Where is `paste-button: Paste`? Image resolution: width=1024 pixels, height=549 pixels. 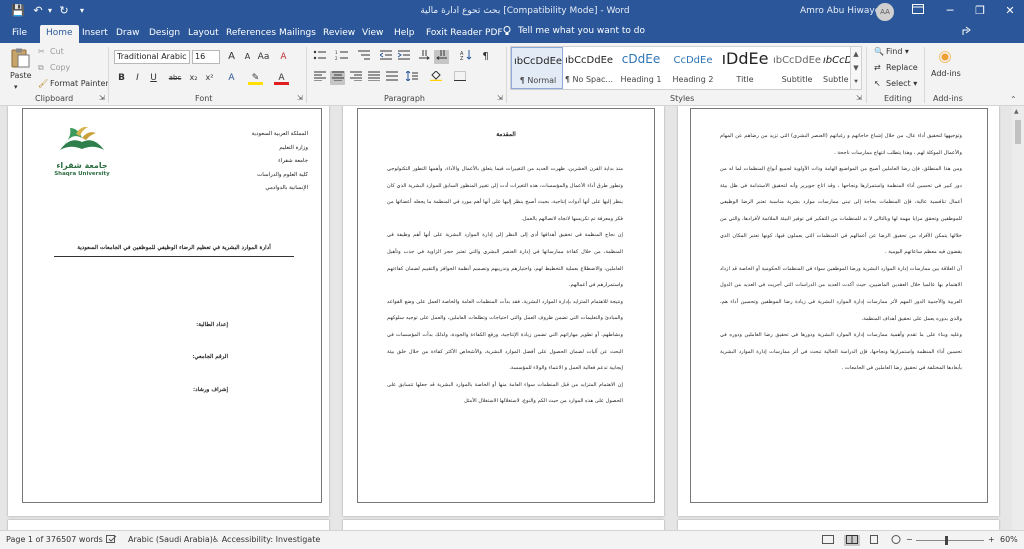
paste-button: Paste is located at coordinates (21, 76).